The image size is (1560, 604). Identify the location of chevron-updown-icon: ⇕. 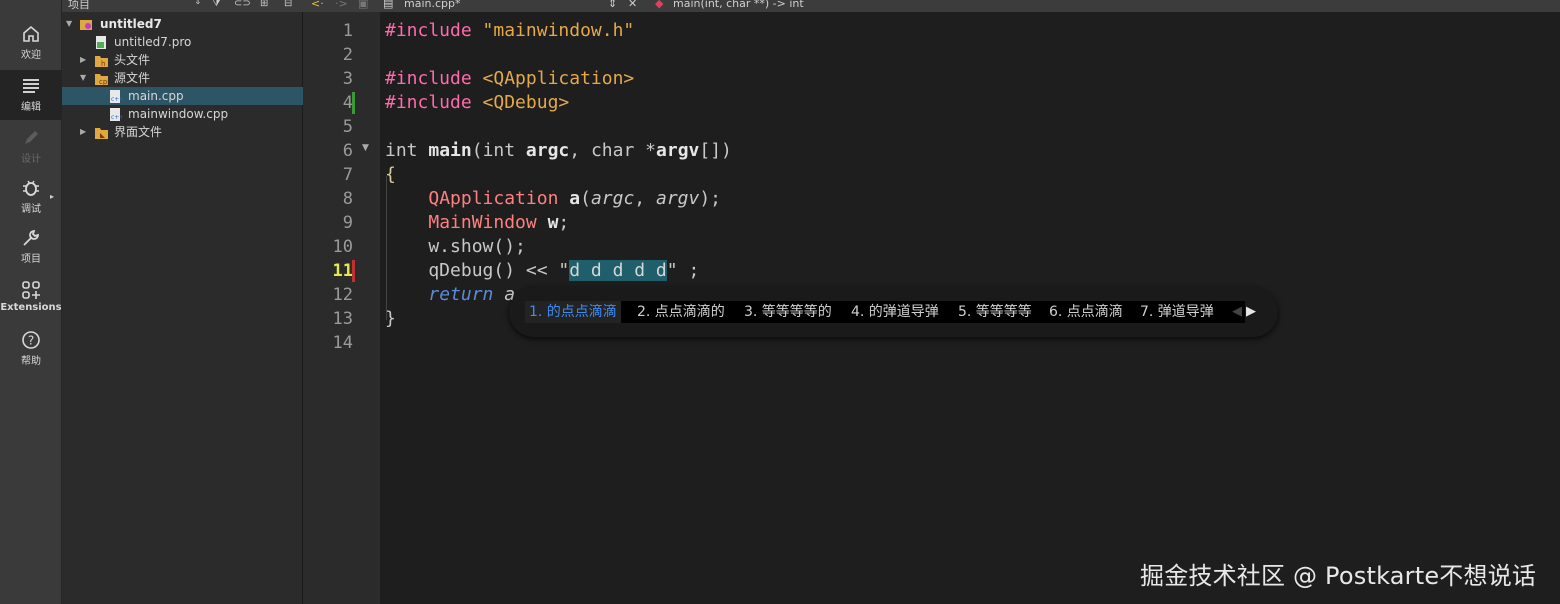
(612, 5).